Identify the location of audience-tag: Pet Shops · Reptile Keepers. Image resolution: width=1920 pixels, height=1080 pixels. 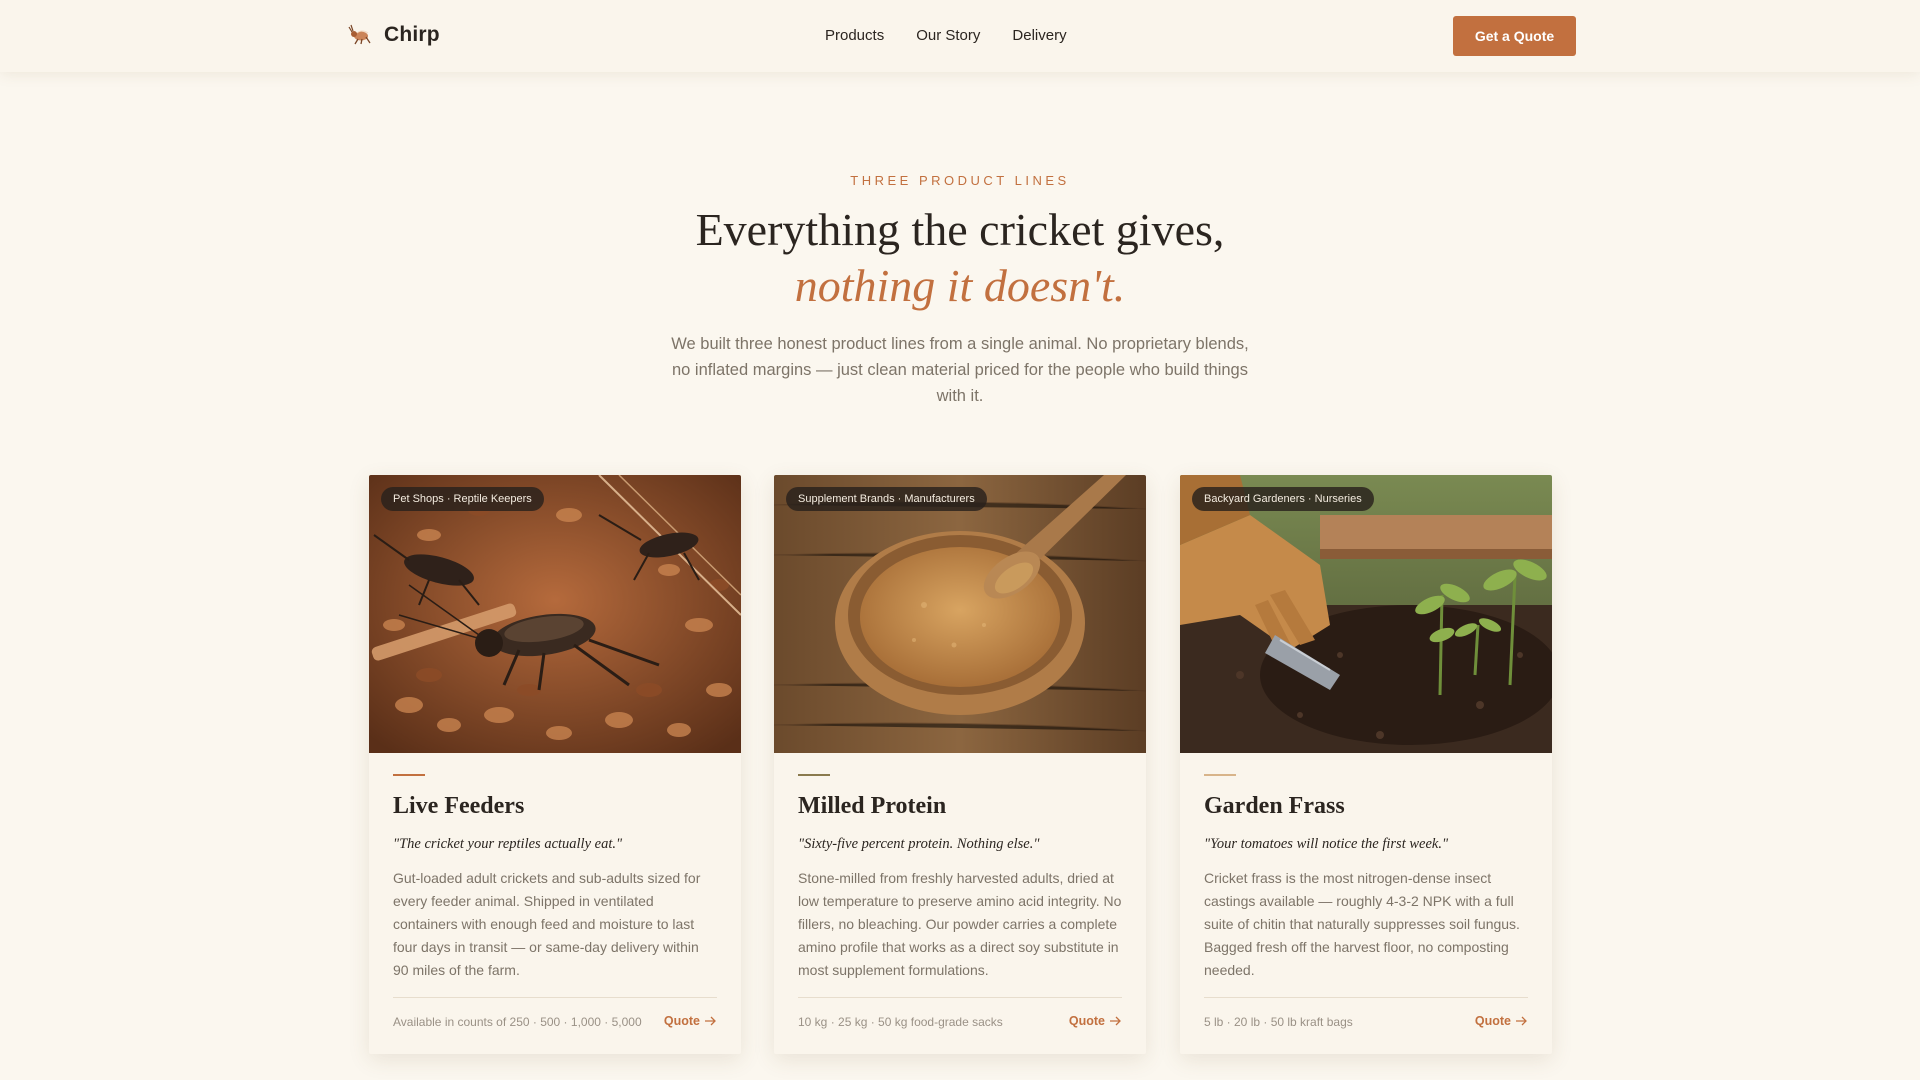
(462, 499).